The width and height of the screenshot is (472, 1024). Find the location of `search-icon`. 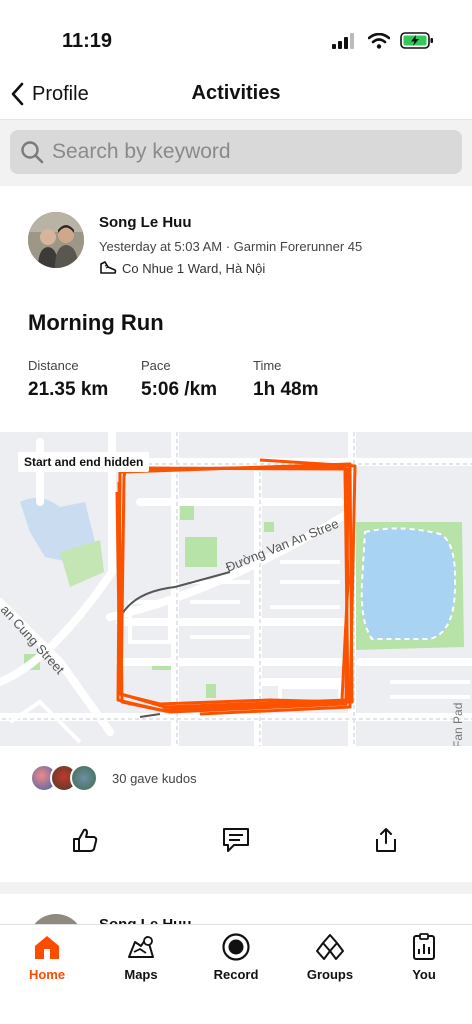

search-icon is located at coordinates (32, 152).